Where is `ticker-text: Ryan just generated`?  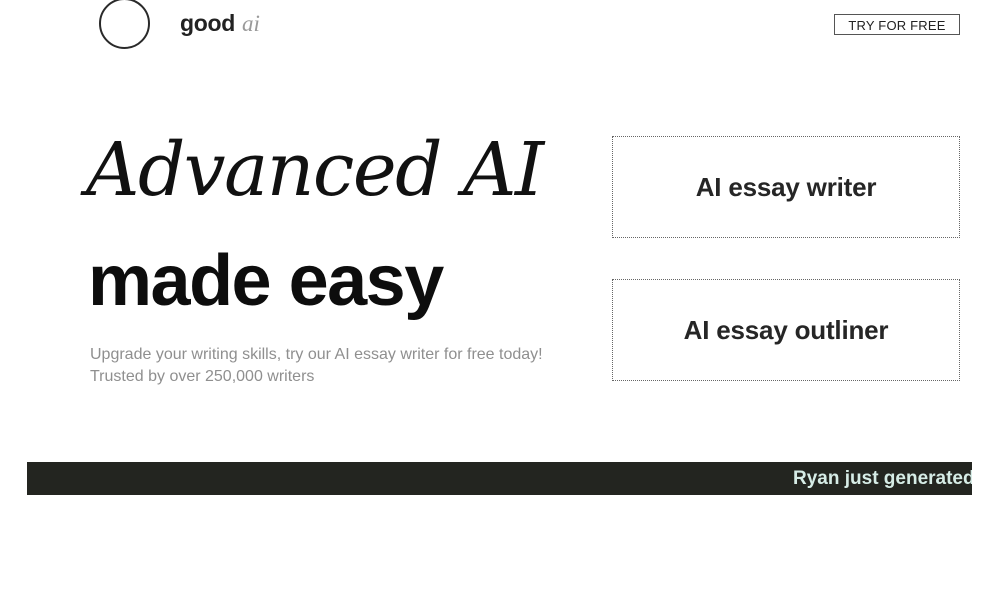 ticker-text: Ryan just generated is located at coordinates (882, 478).